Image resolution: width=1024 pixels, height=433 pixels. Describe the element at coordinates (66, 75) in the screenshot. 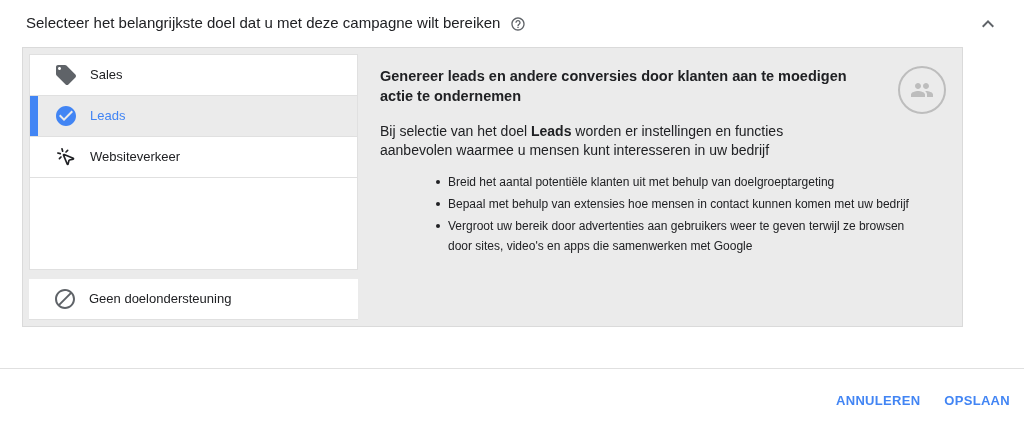

I see `tag-icon` at that location.